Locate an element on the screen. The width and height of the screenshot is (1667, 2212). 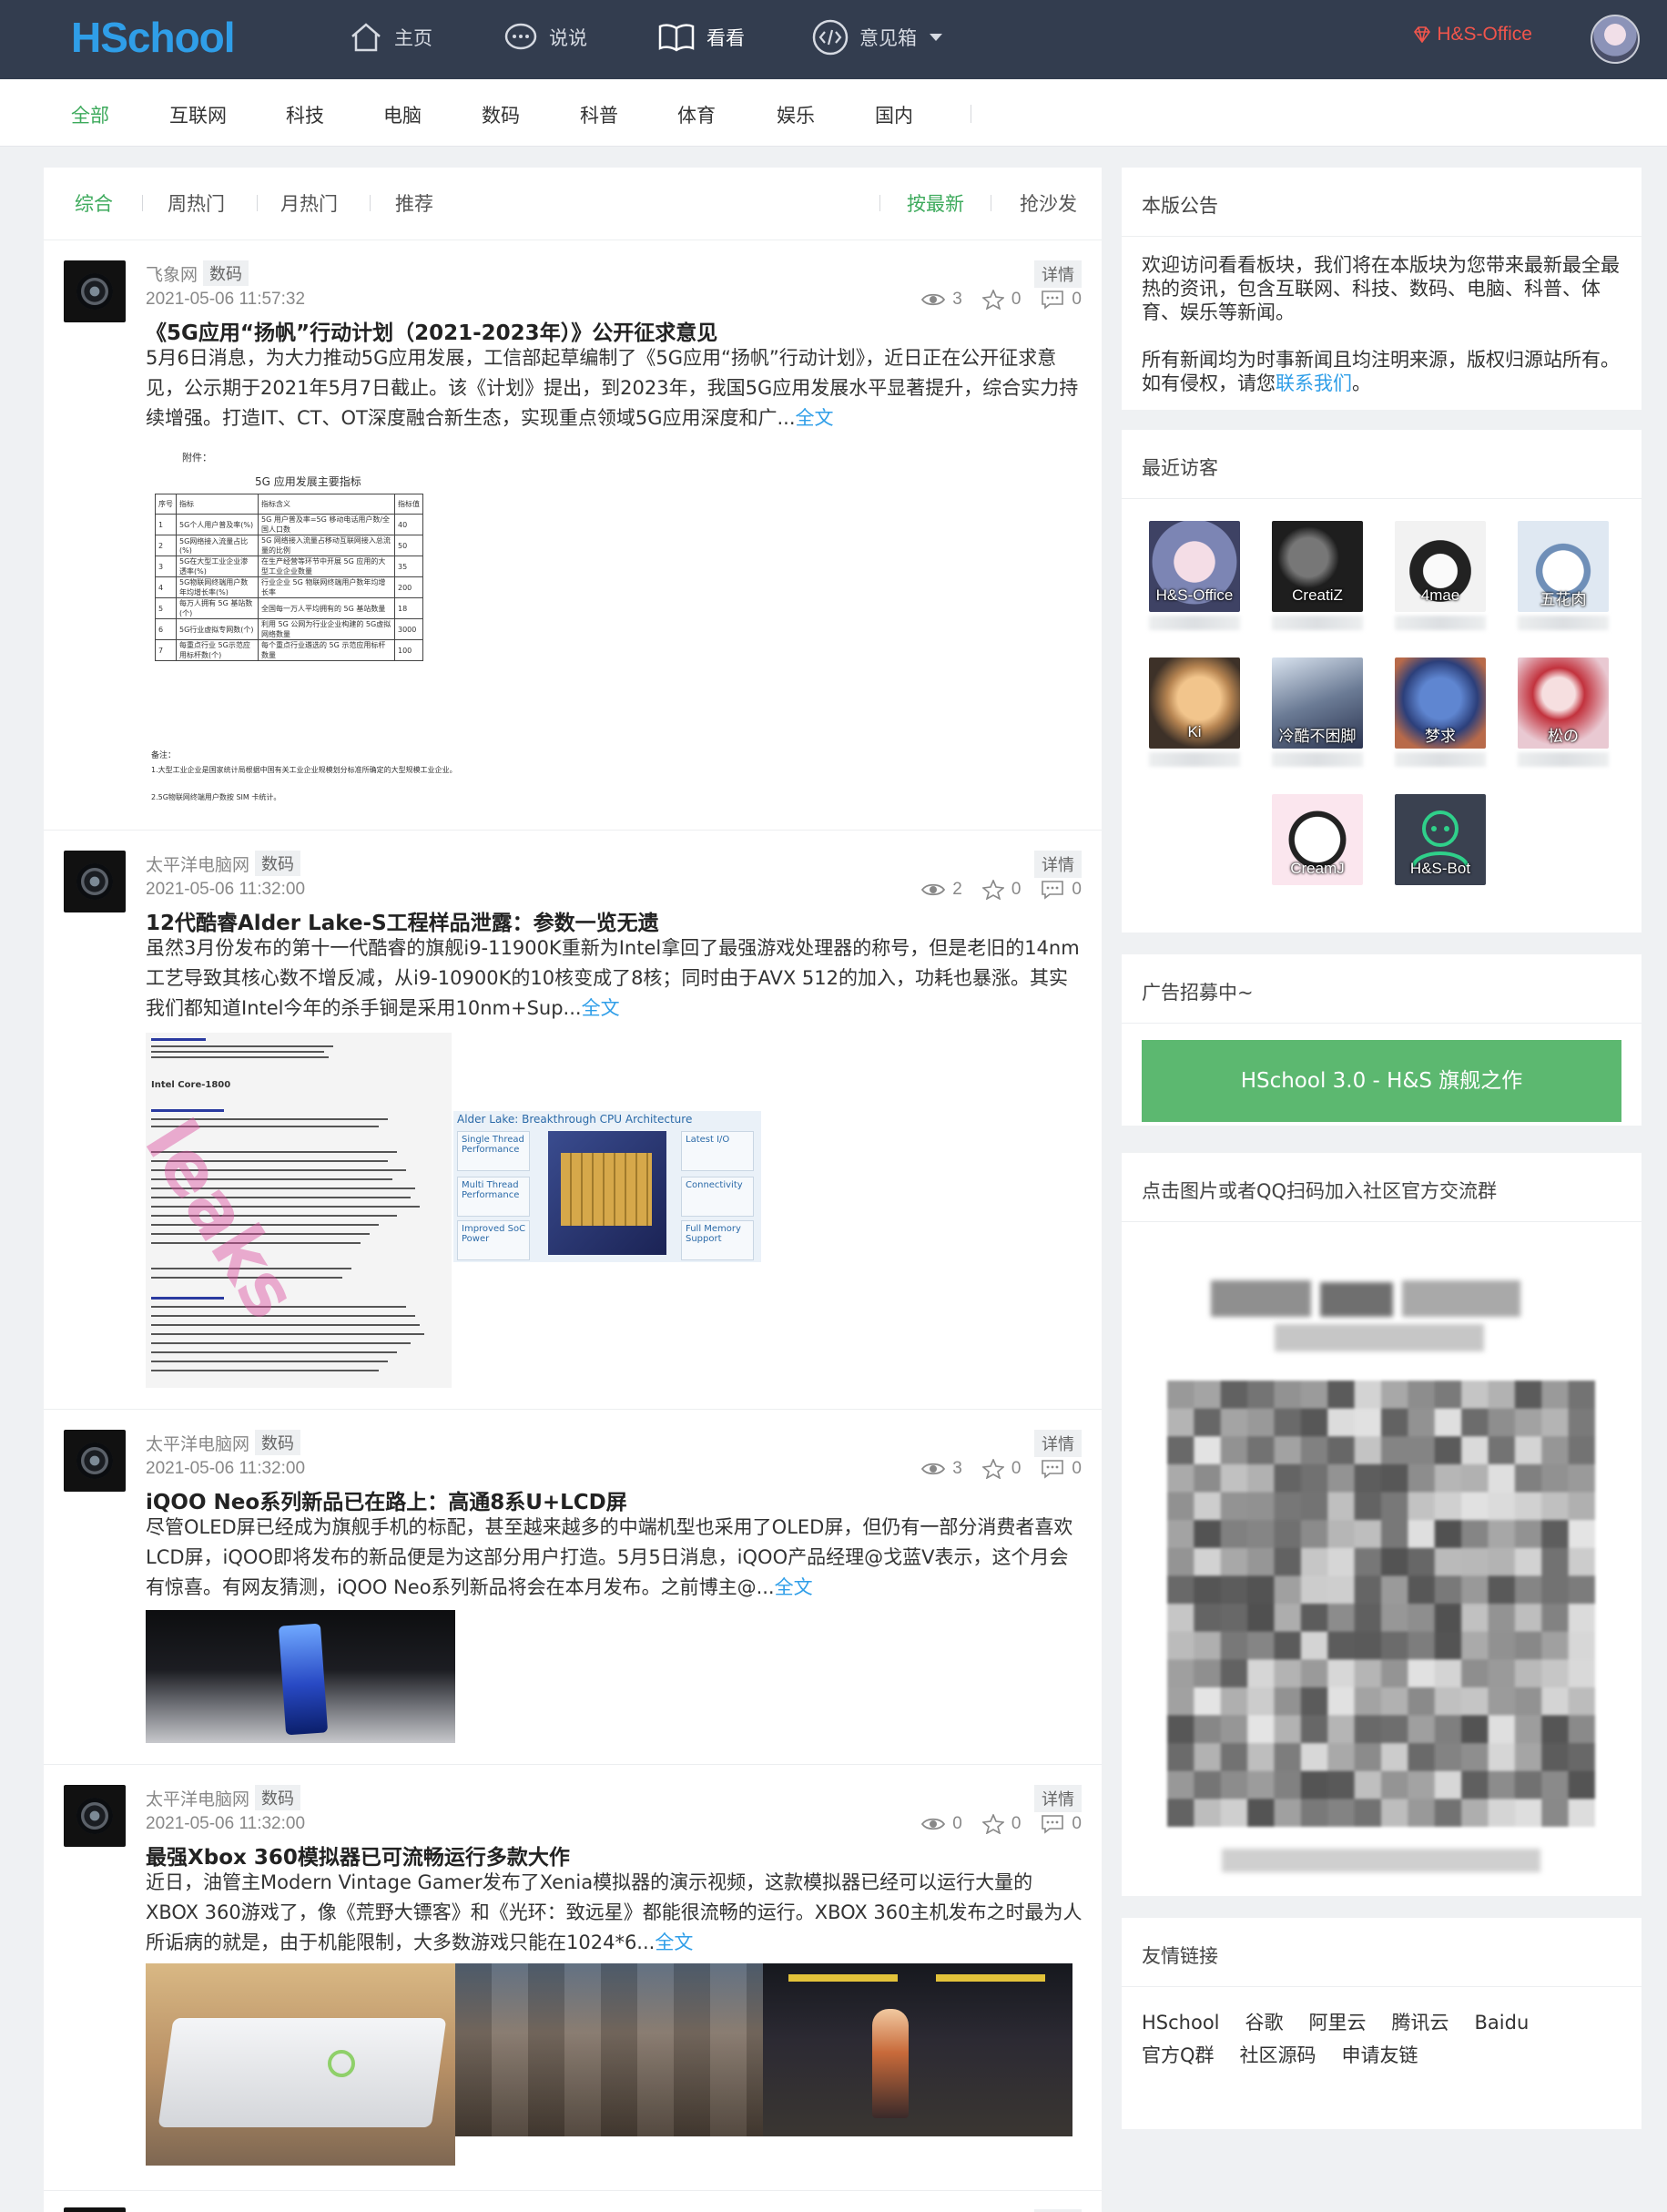
qq-group-title: 点击图片或者QQ扫码加入社区官方交流群 is located at coordinates (1382, 1187).